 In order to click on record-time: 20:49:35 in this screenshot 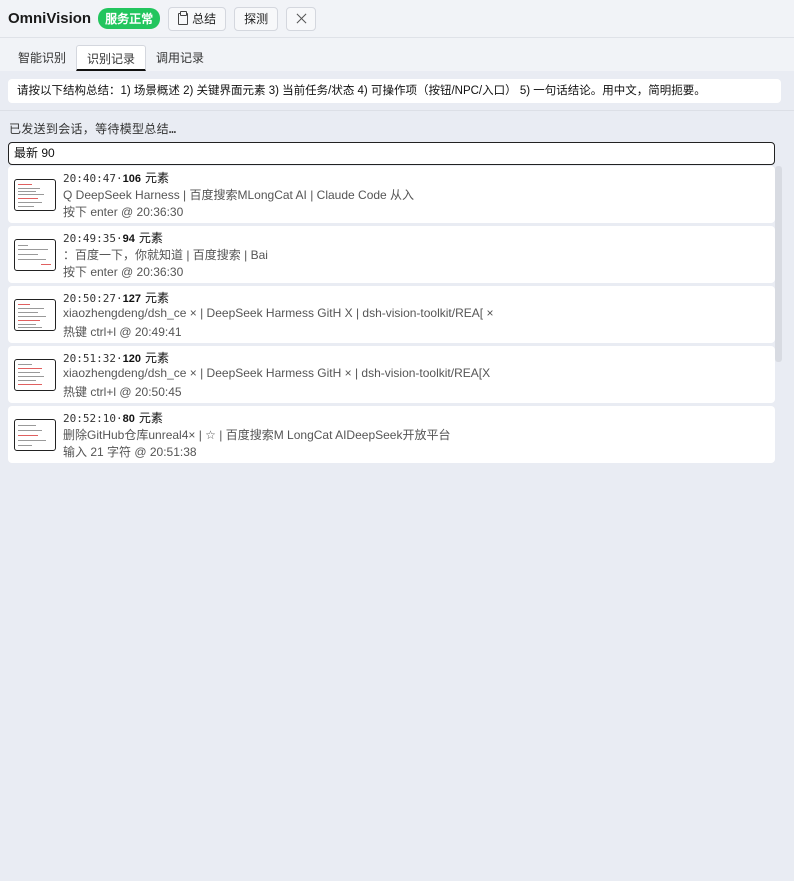, I will do `click(89, 238)`.